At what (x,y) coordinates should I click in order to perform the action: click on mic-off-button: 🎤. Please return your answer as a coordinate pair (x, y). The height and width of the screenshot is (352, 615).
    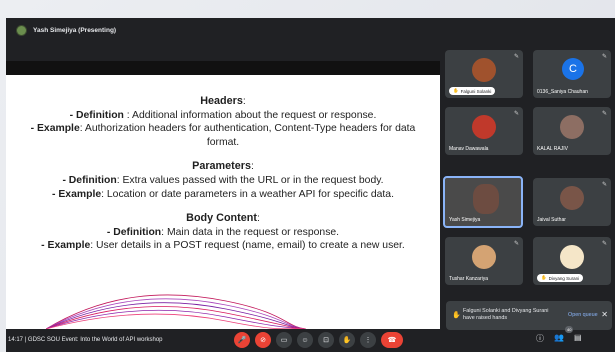
    Looking at the image, I should click on (242, 340).